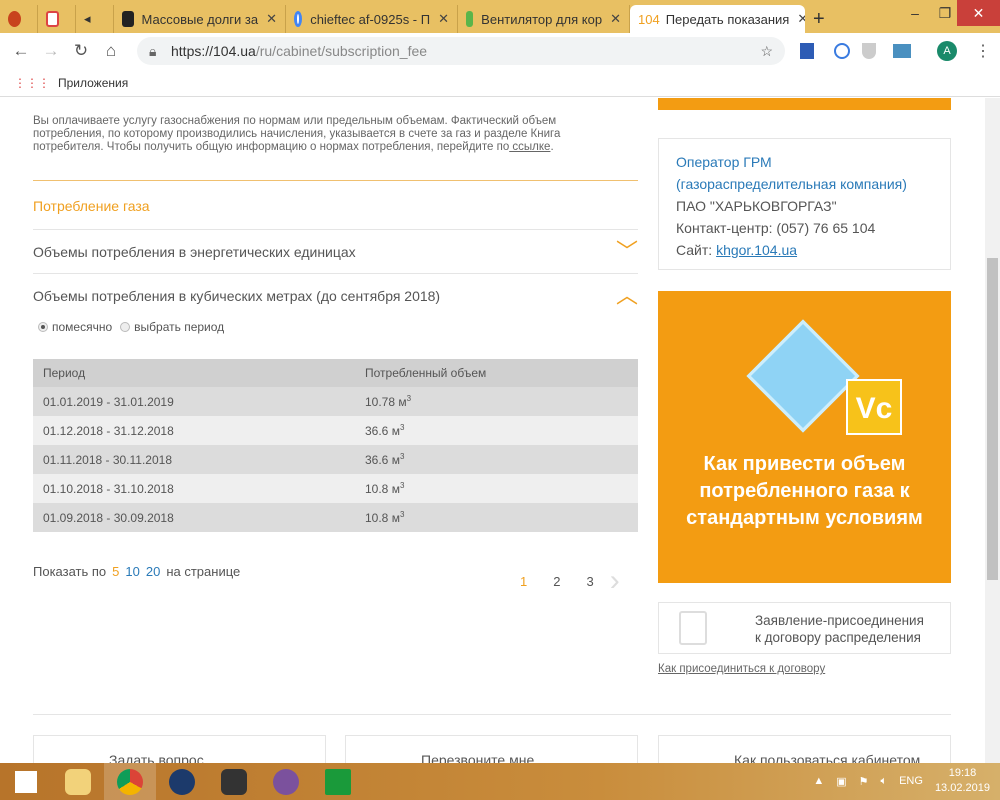  What do you see at coordinates (529, 147) in the screenshot?
I see `norms-link: ссылке` at bounding box center [529, 147].